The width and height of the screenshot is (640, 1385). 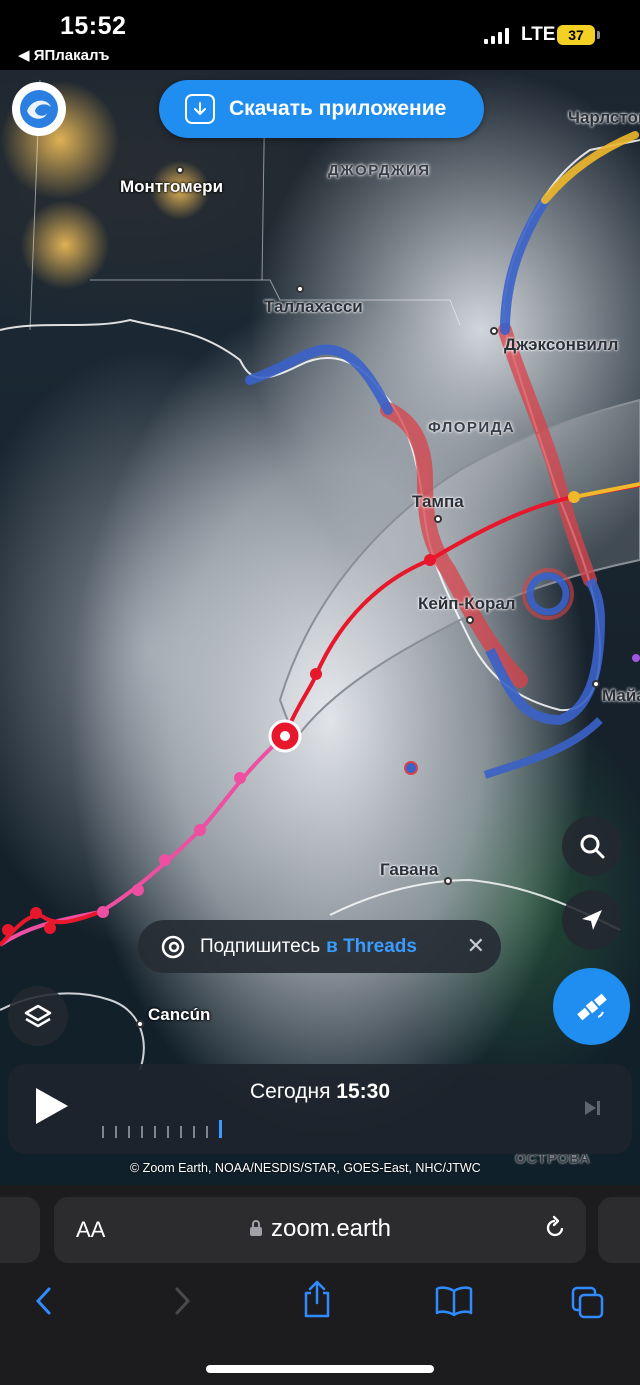 What do you see at coordinates (173, 946) in the screenshot?
I see `threads-icon` at bounding box center [173, 946].